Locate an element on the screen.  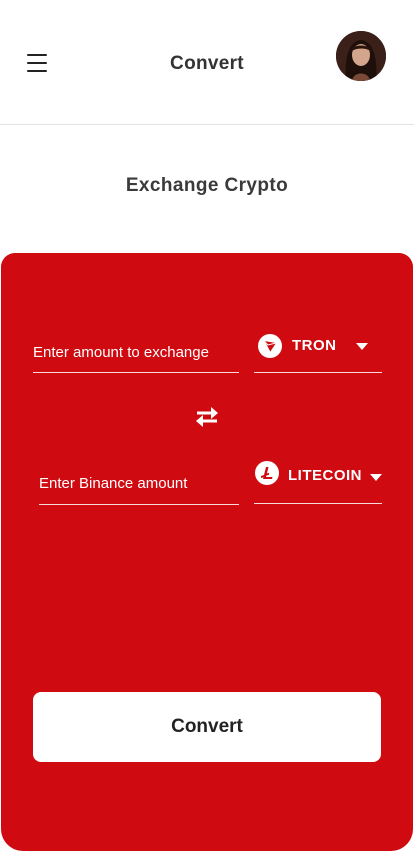
to-coin-select: LITECOIN is located at coordinates (318, 481).